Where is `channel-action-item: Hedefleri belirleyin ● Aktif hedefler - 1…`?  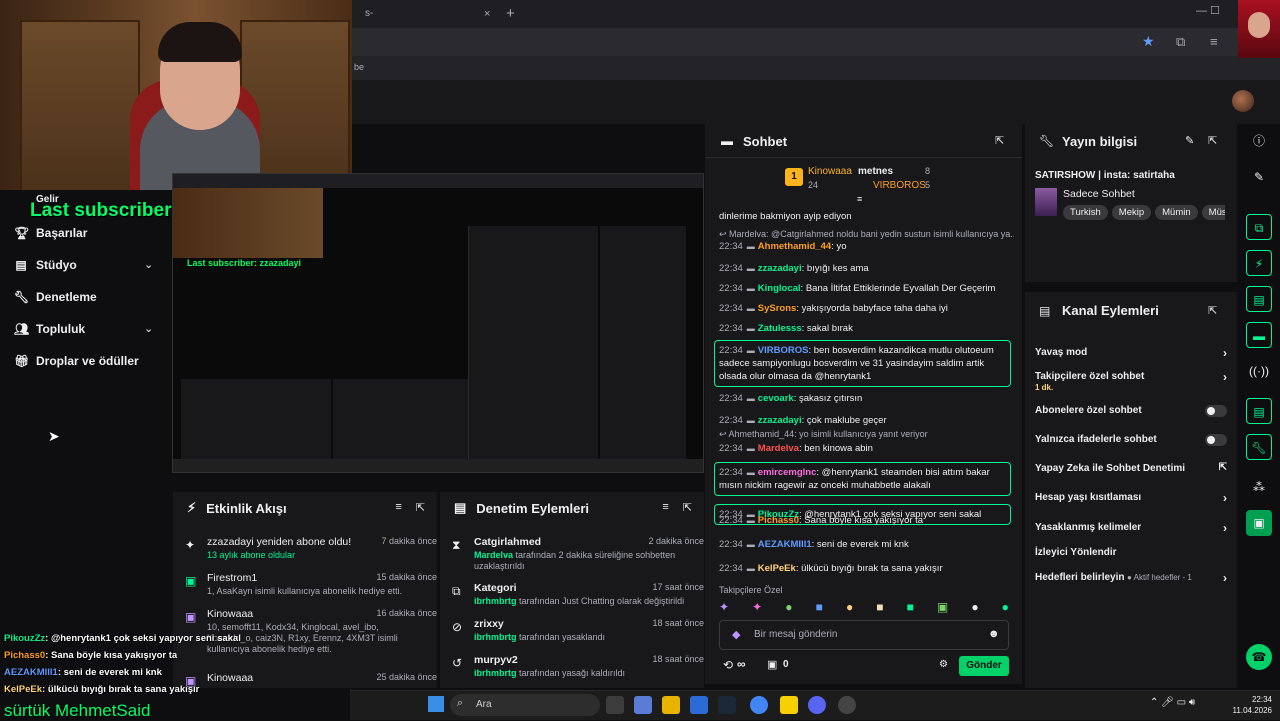
channel-action-item: Hedefleri belirleyin ● Aktif hedefler - 1… is located at coordinates (1131, 578).